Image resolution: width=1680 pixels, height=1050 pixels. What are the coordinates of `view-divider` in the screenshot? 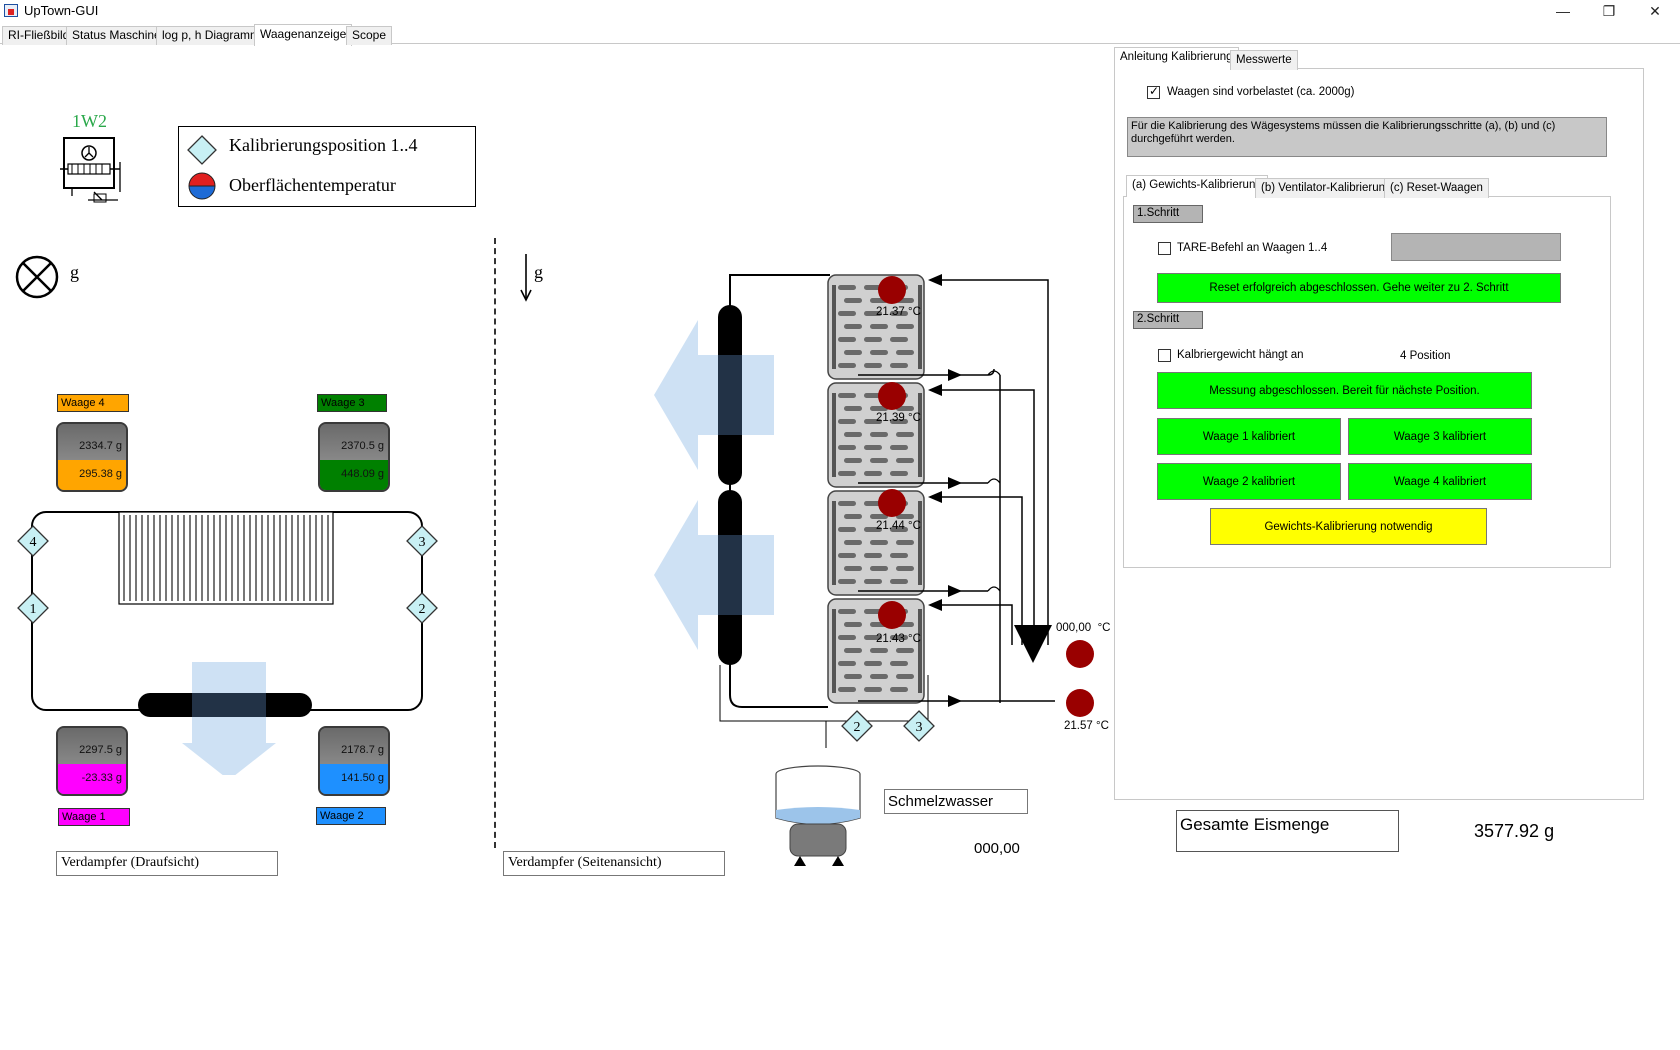 It's located at (495, 543).